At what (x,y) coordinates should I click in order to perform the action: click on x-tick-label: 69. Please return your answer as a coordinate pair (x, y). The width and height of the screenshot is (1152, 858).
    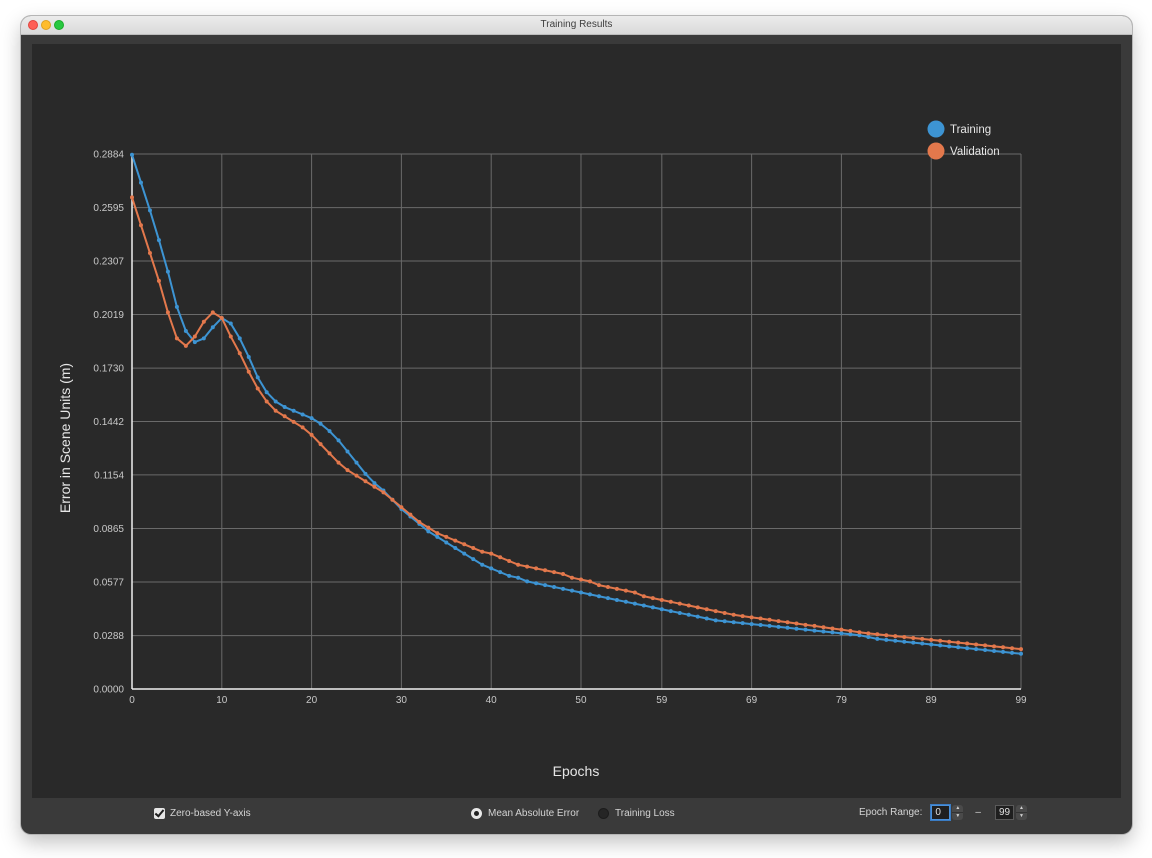
    Looking at the image, I should click on (752, 700).